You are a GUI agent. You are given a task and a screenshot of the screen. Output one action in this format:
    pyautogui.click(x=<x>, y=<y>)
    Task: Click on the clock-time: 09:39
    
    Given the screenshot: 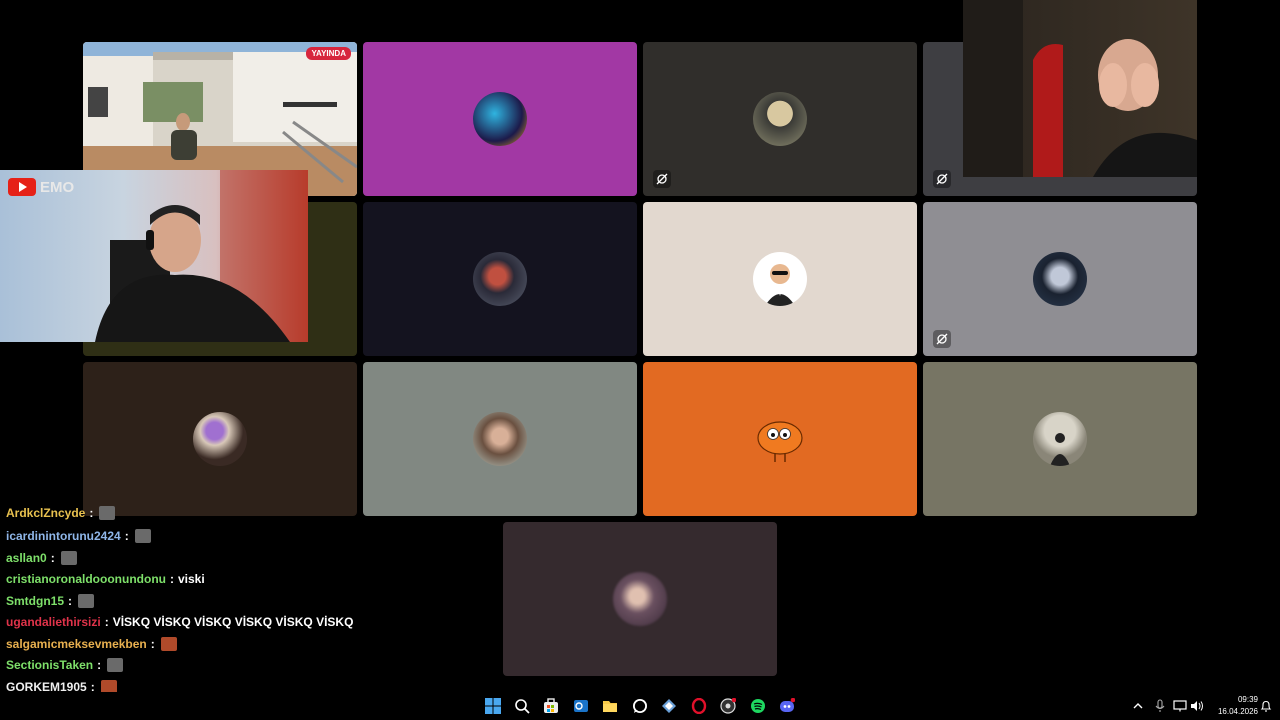 What is the action you would take?
    pyautogui.click(x=1247, y=699)
    